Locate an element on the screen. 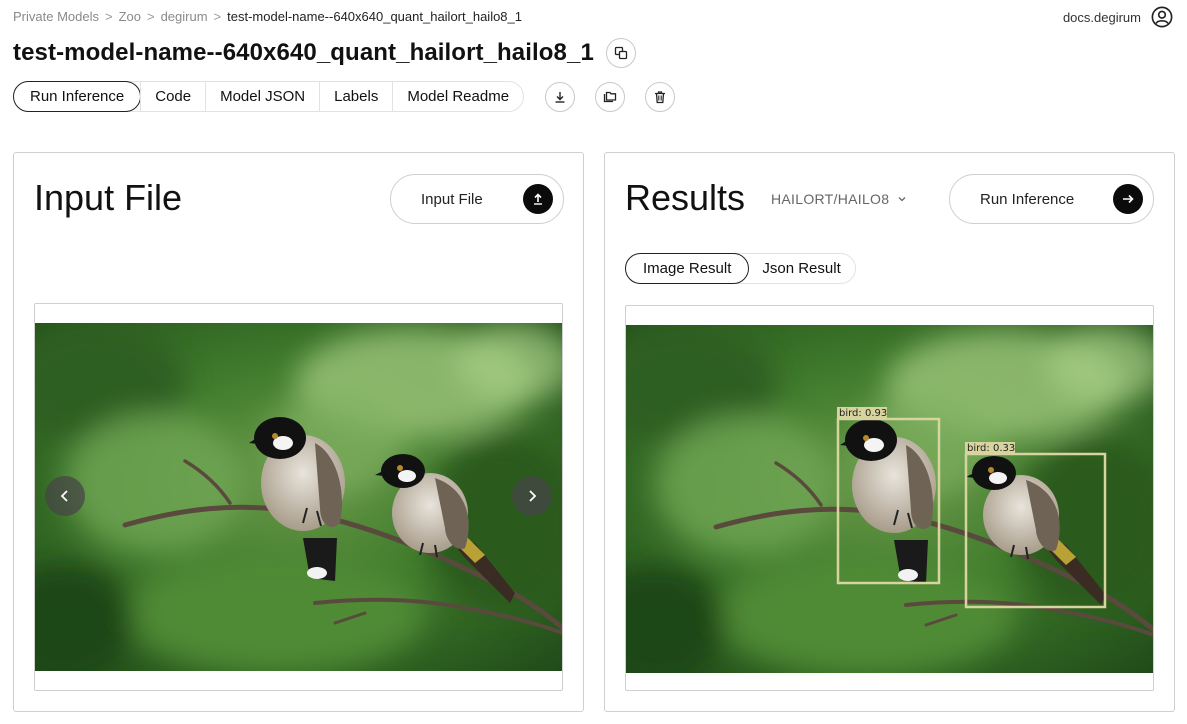 The height and width of the screenshot is (724, 1187). copy-icon is located at coordinates (621, 53).